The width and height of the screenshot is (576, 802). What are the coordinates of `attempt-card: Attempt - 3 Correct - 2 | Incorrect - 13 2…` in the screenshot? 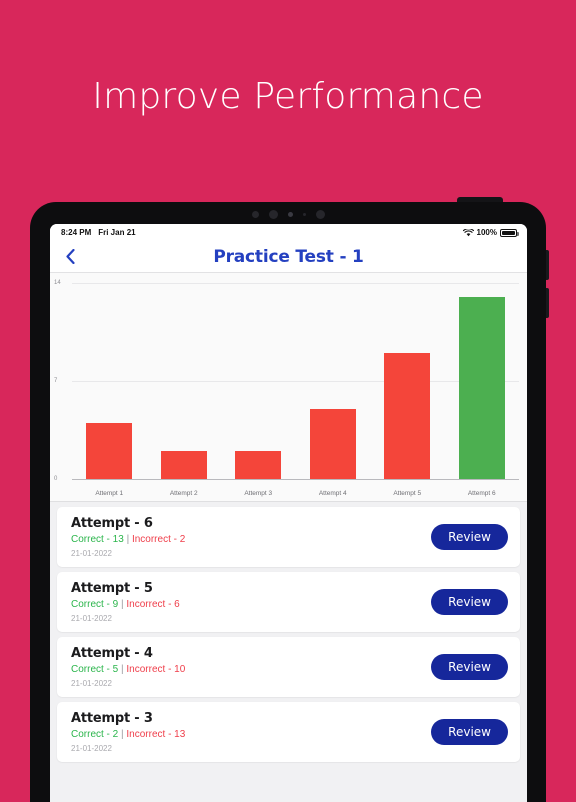 It's located at (288, 732).